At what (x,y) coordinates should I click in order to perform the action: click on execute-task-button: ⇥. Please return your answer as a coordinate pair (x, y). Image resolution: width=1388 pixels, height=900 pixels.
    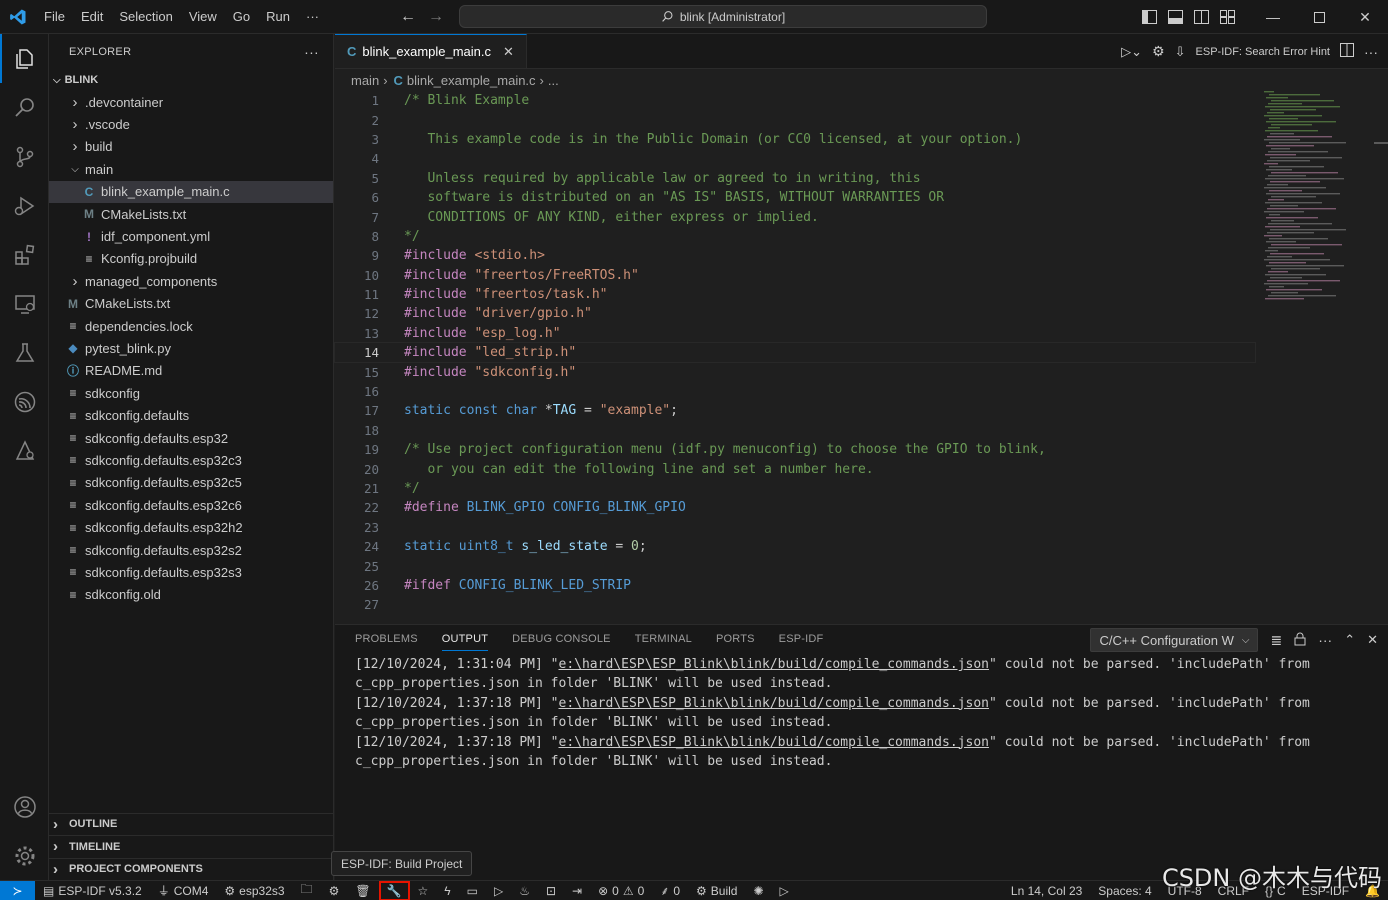
    Looking at the image, I should click on (577, 890).